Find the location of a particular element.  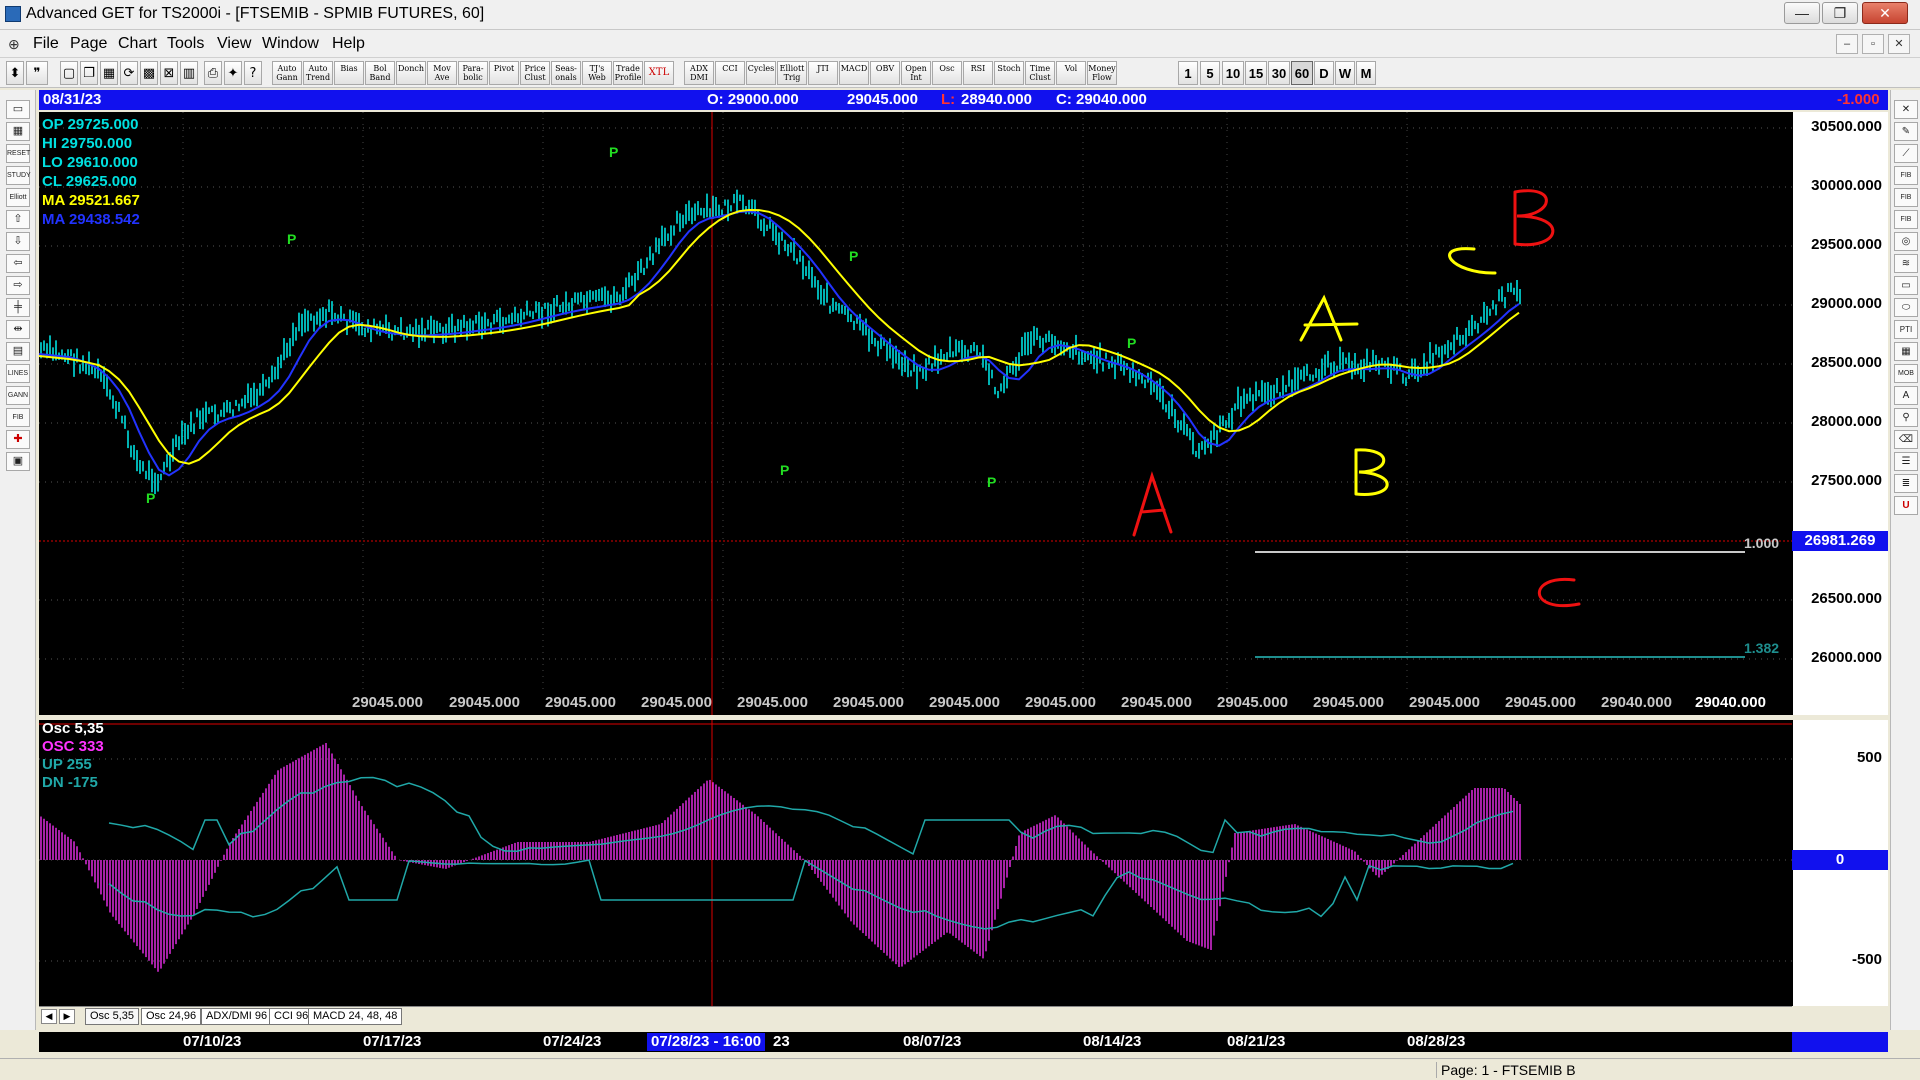

study-osc-button: Osc is located at coordinates (947, 73).